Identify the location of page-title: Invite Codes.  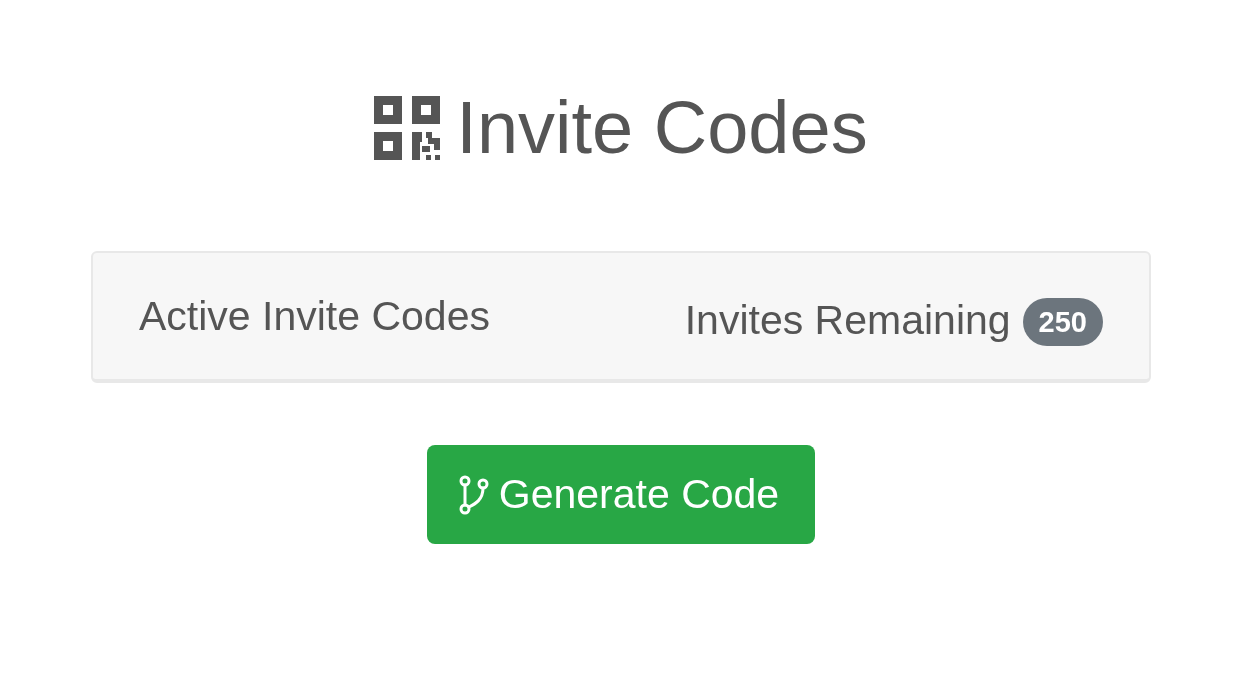
(662, 128).